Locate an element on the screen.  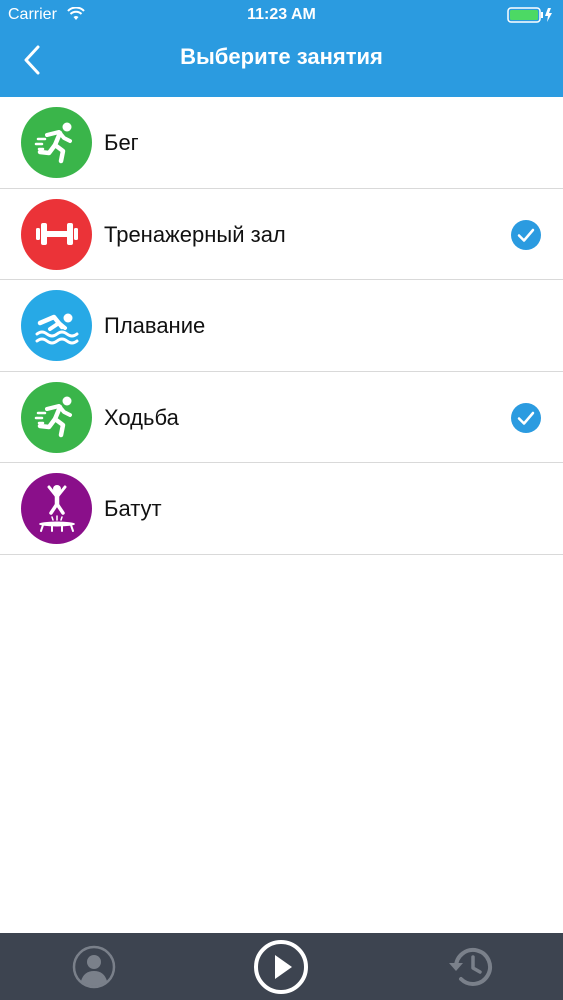
list-item-swimming: Плавание is located at coordinates (281, 326).